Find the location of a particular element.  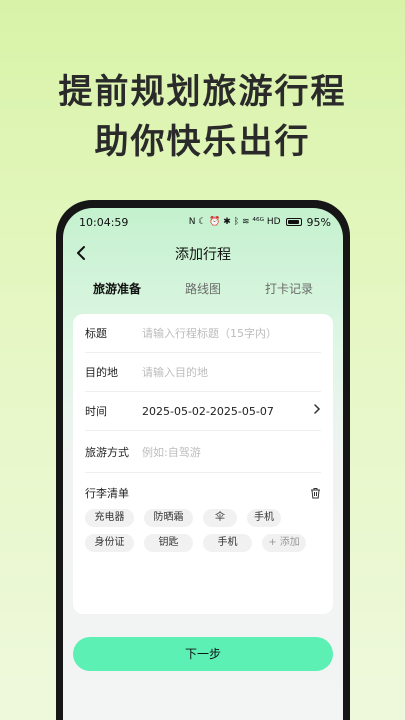

luggage-label: 行李清单 is located at coordinates (107, 493).